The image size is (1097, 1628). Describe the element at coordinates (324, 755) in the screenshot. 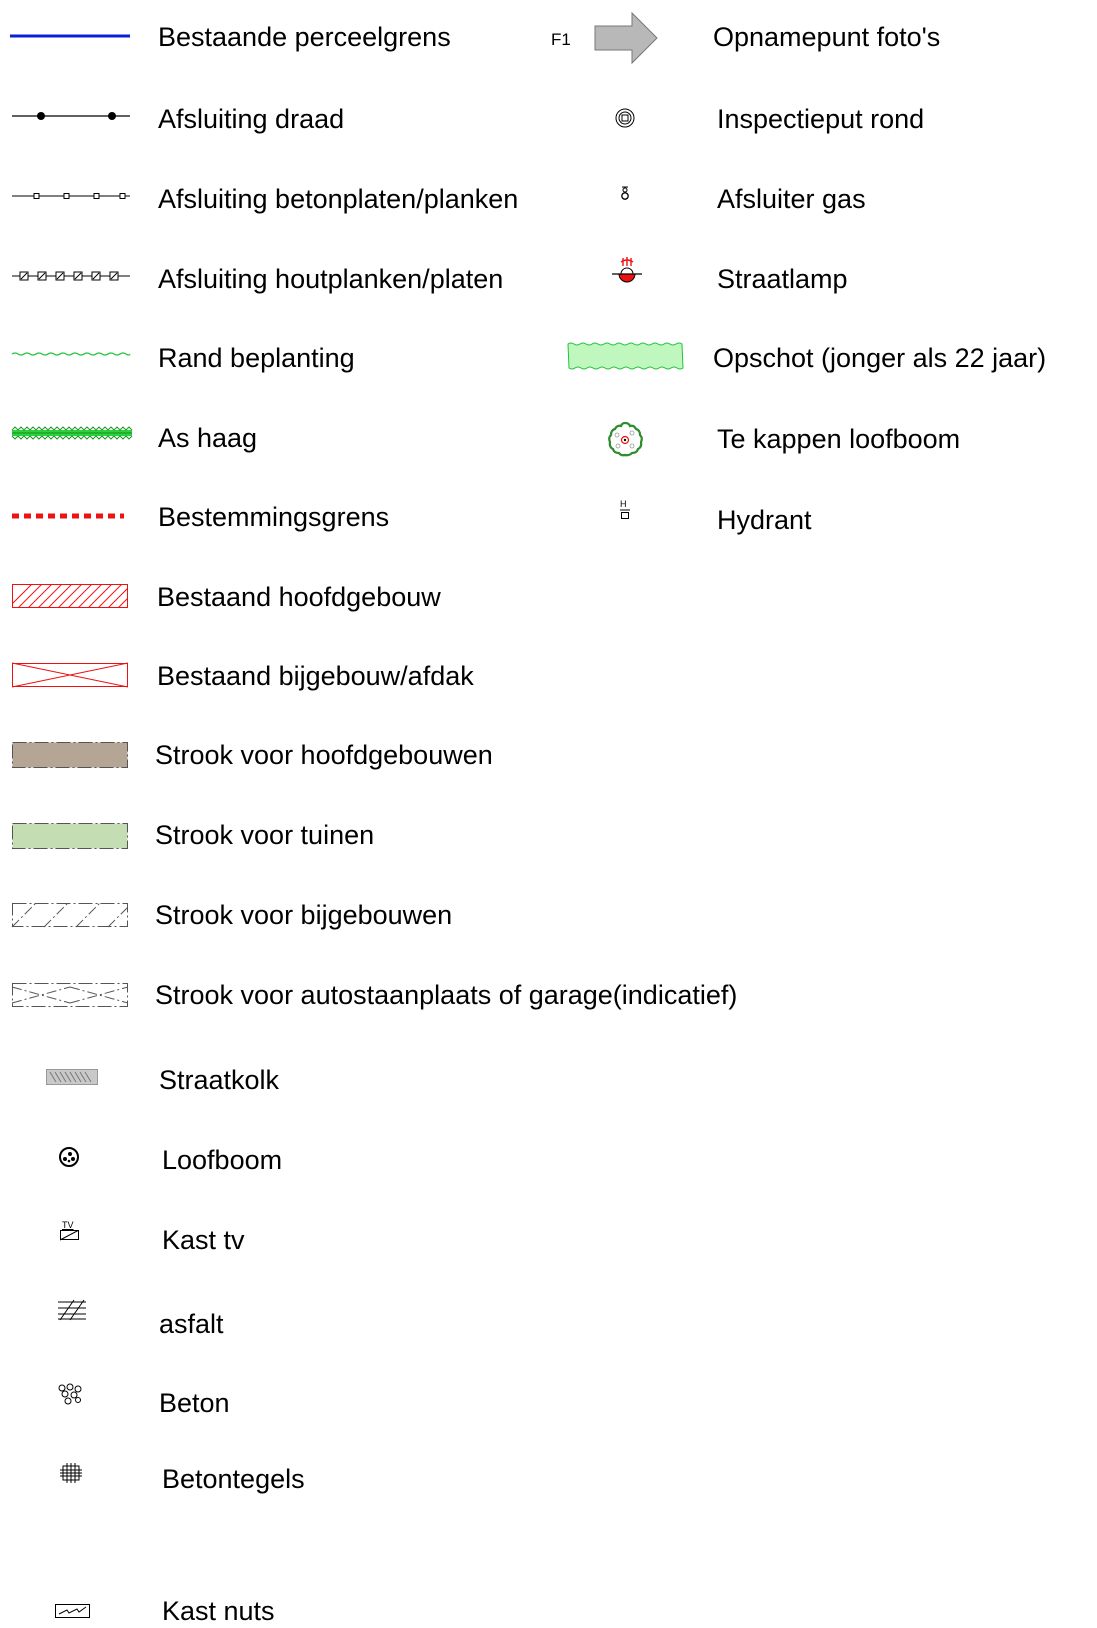

I see `legend-label-strook-hoofd: Strook voor hoofdgebouwen` at that location.